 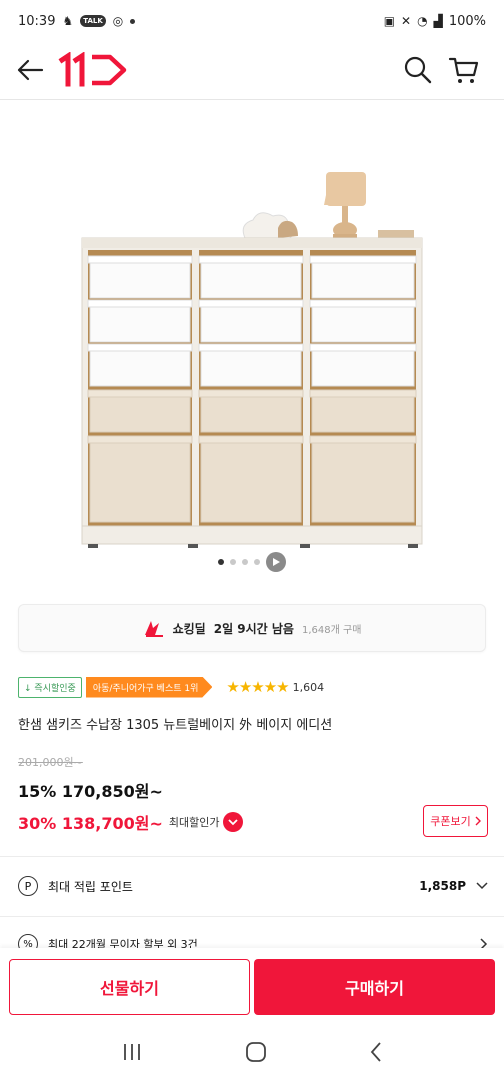 I want to click on status-time: 10:39, so click(x=37, y=21).